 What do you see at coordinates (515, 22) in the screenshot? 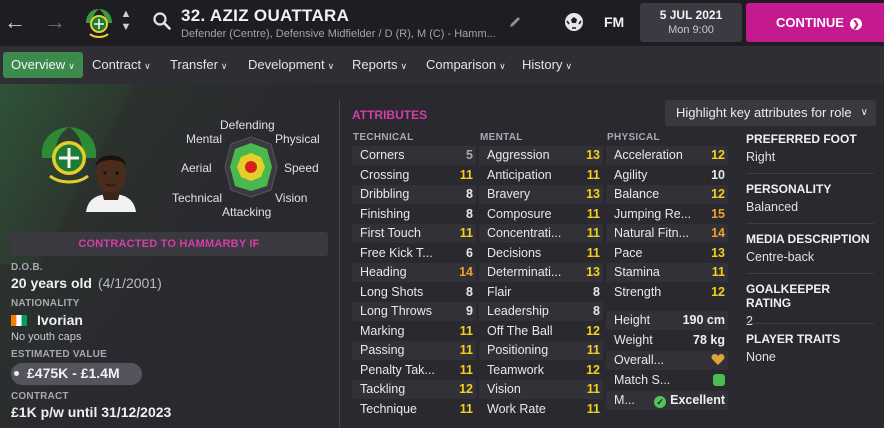
I see `edit-pencil-icon` at bounding box center [515, 22].